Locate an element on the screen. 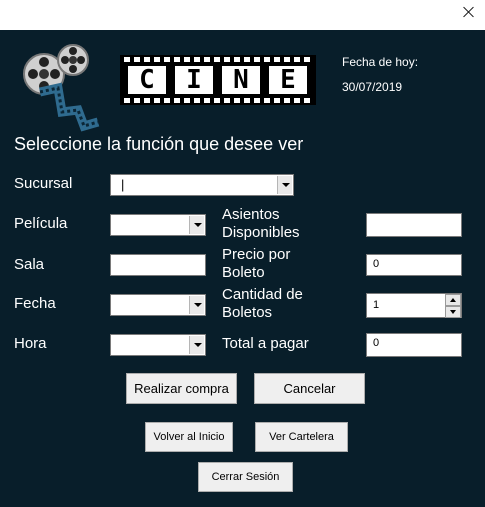 This screenshot has height=507, width=485. logo-letter: I is located at coordinates (194, 80).